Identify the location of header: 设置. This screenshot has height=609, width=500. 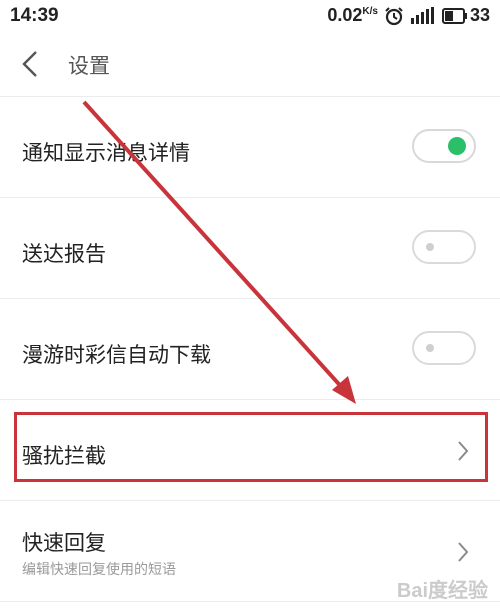
(250, 64).